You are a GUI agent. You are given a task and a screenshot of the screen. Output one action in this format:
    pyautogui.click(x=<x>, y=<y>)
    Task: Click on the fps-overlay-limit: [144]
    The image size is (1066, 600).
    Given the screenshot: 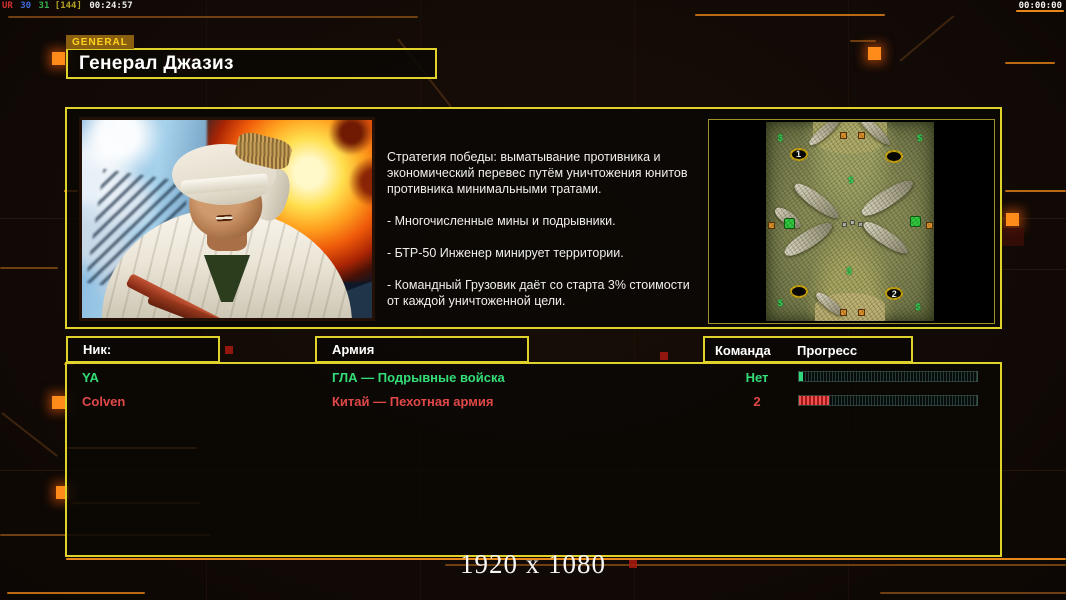 What is the action you would take?
    pyautogui.click(x=68, y=6)
    